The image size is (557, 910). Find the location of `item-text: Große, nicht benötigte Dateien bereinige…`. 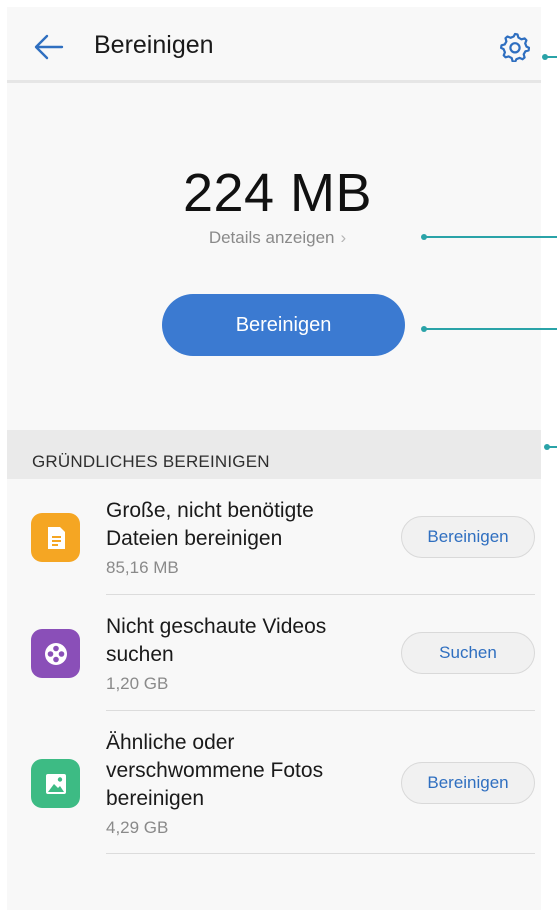

item-text: Große, nicht benötigte Dateien bereinige… is located at coordinates (210, 537).